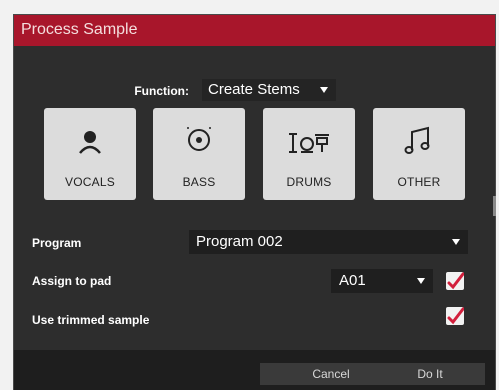  I want to click on stem-vocals-label: VOCALS, so click(90, 182).